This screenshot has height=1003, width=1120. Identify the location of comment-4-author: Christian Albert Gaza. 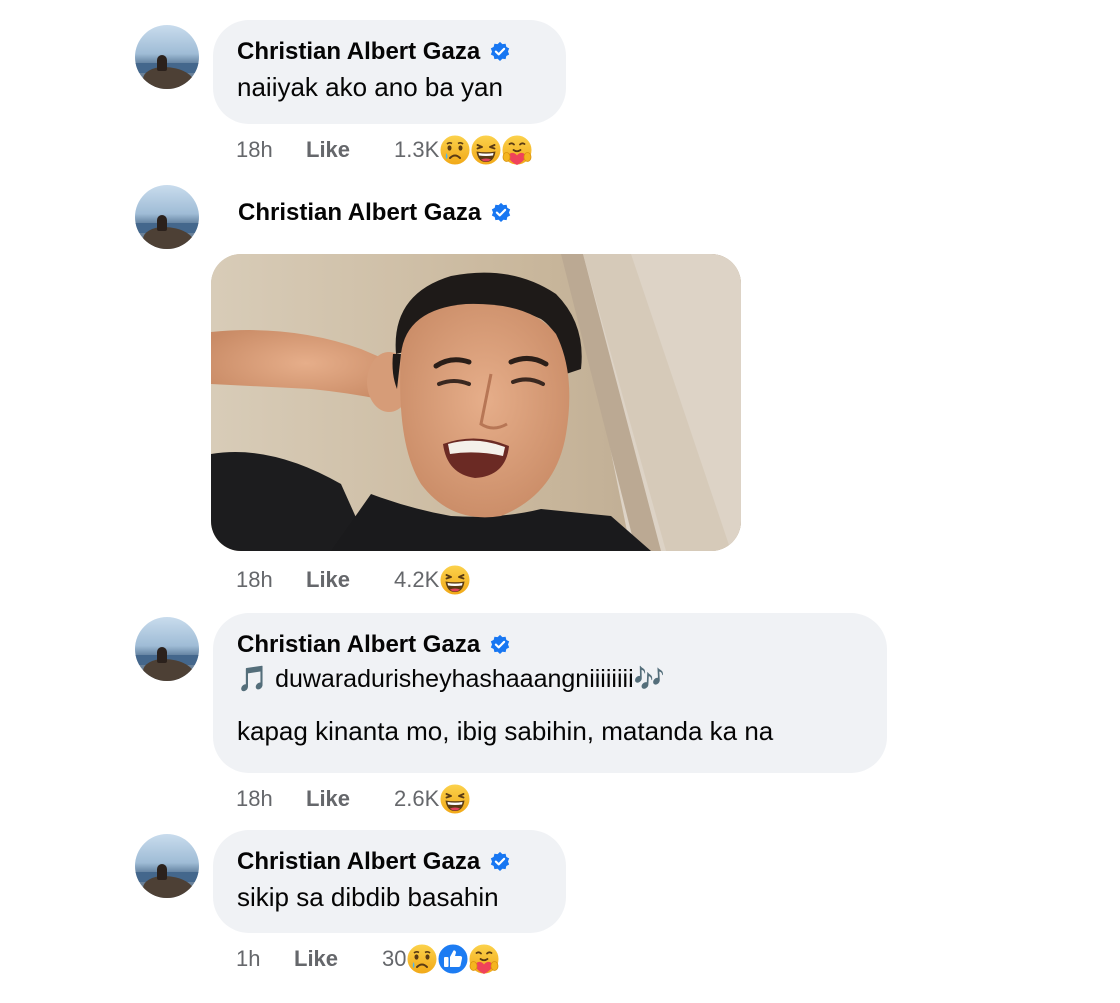
(358, 862).